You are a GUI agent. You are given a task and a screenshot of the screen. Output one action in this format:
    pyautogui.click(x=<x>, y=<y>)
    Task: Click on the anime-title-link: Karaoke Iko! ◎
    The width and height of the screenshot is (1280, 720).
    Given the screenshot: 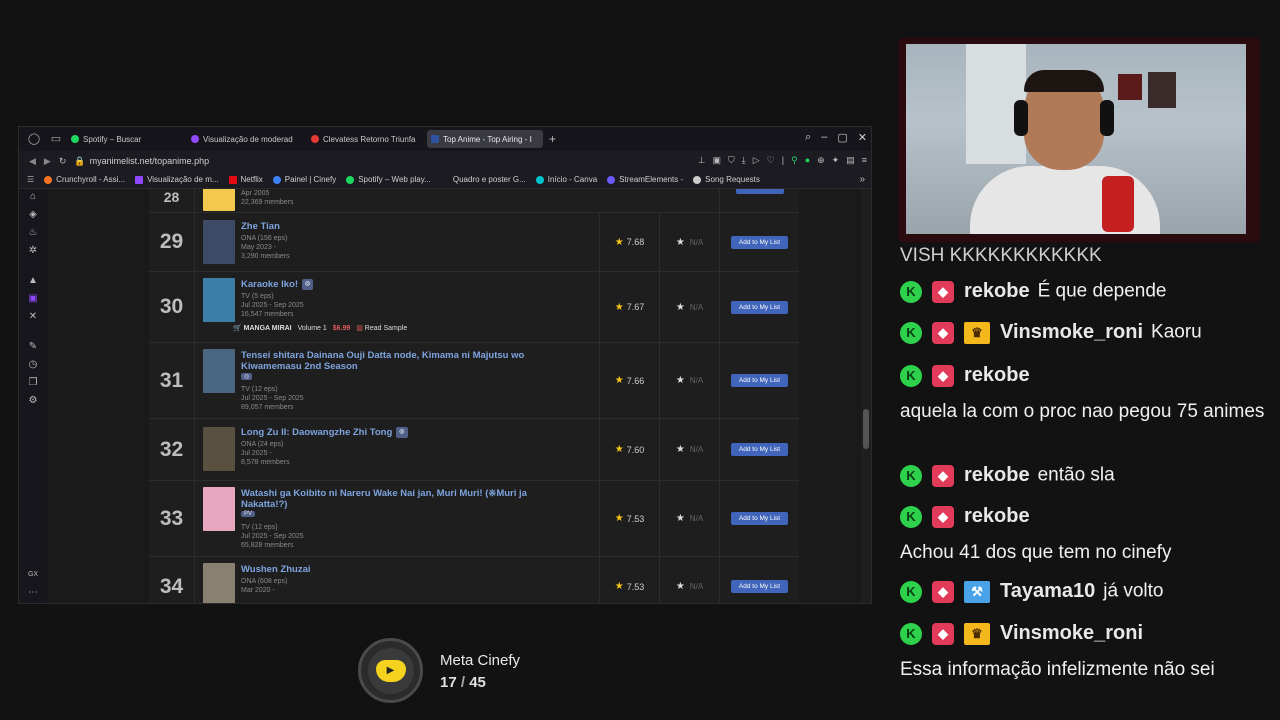 What is the action you would take?
    pyautogui.click(x=406, y=284)
    